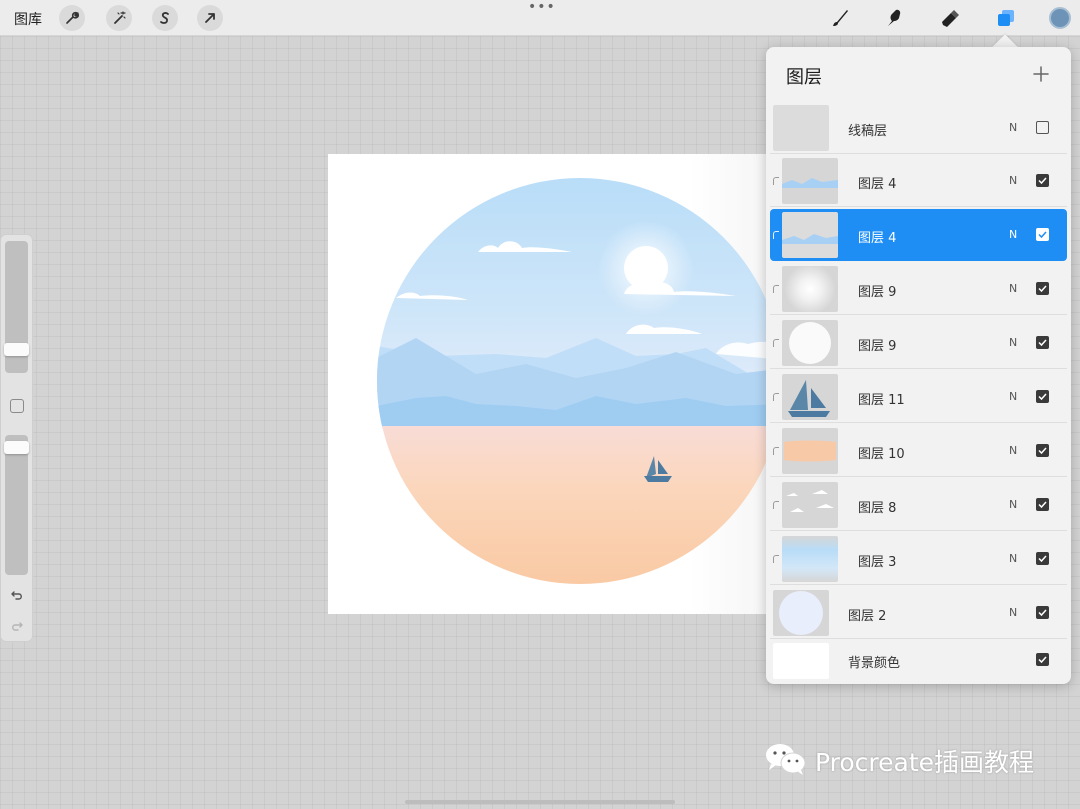 The height and width of the screenshot is (809, 1080). What do you see at coordinates (918, 451) in the screenshot?
I see `layer-row: 图层 10 N` at bounding box center [918, 451].